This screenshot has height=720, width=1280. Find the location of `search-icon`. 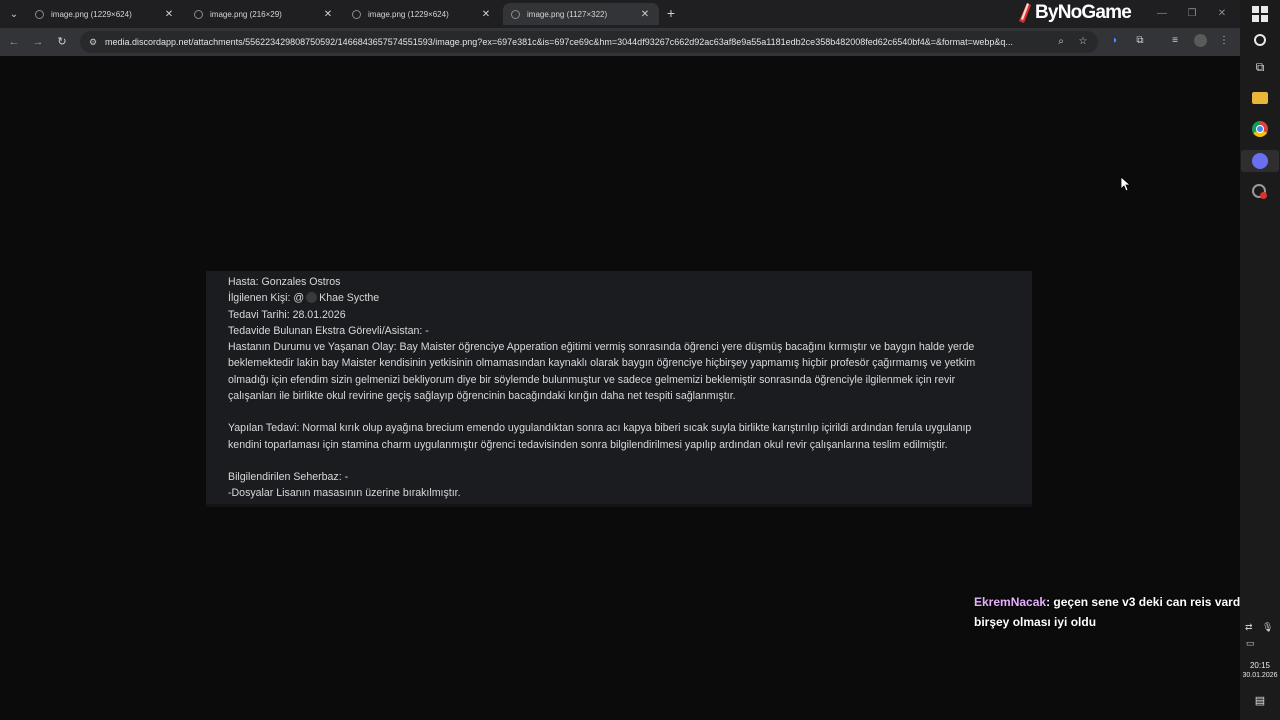

search-icon is located at coordinates (1260, 40).